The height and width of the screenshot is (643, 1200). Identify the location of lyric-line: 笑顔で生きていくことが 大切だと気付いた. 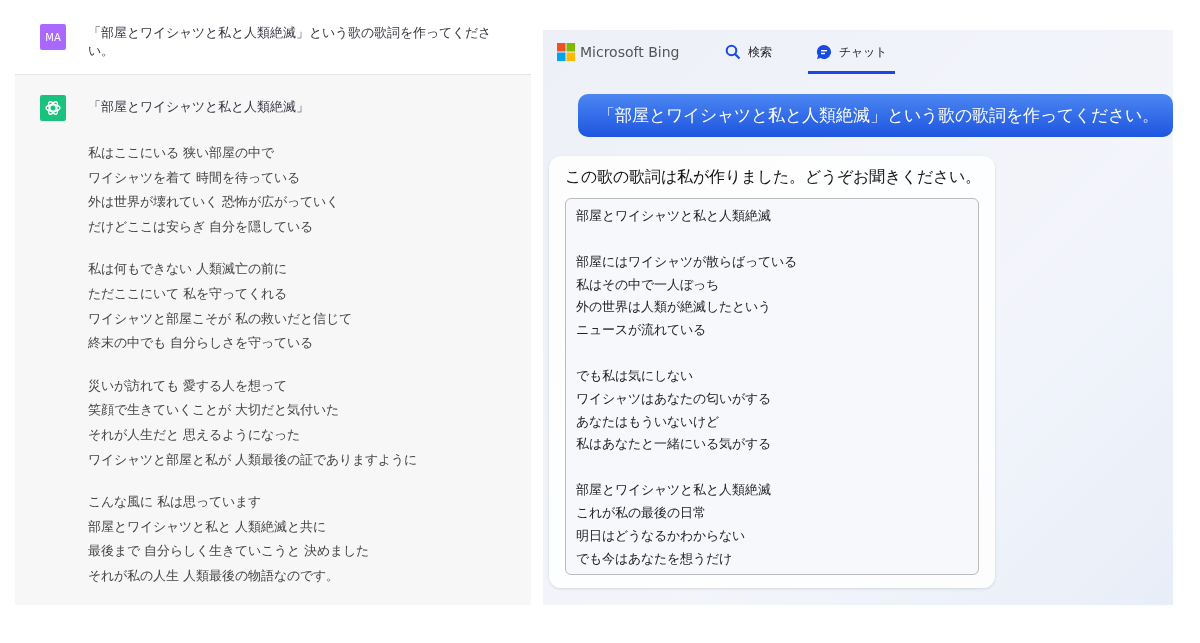
(214, 410).